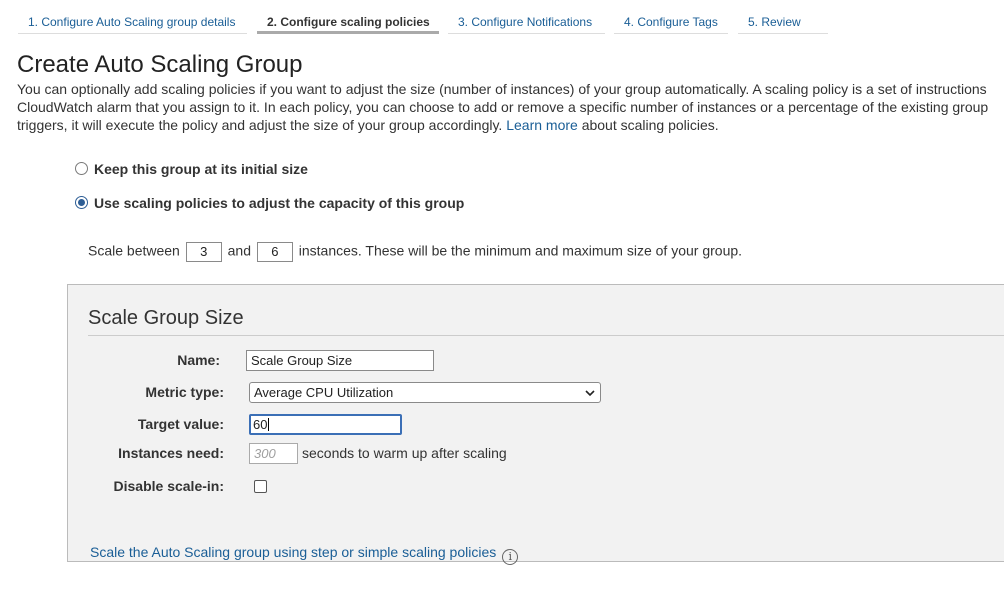  What do you see at coordinates (265, 453) in the screenshot?
I see `warmup-placeholder: 300` at bounding box center [265, 453].